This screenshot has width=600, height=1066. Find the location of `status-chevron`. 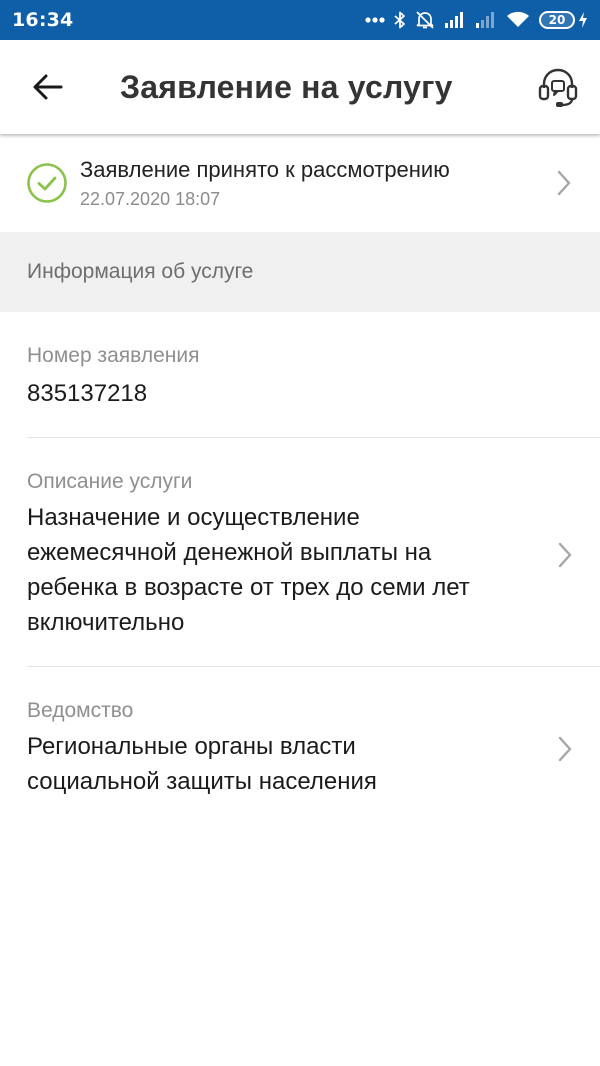

status-chevron is located at coordinates (564, 183).